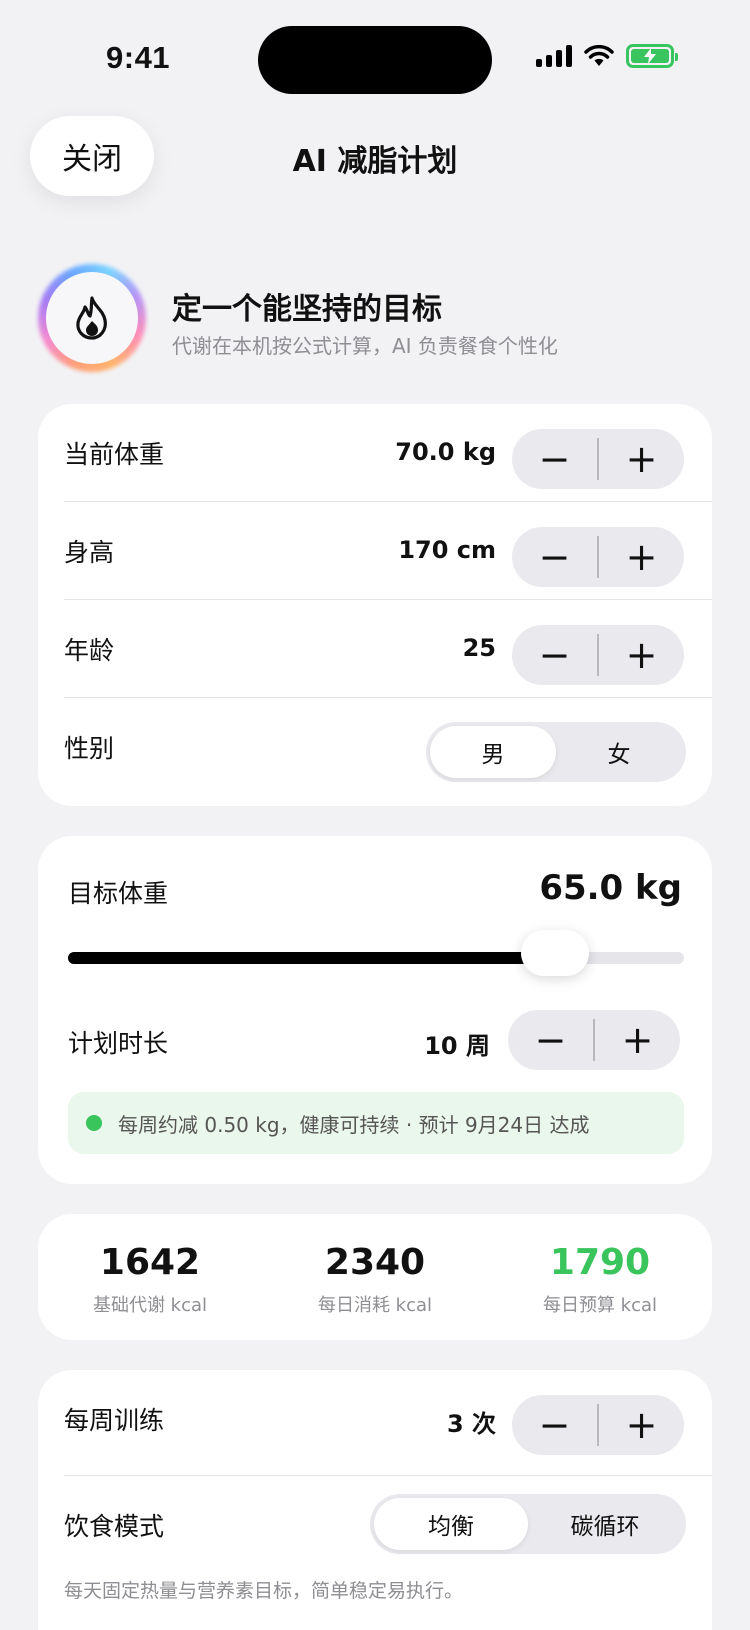  What do you see at coordinates (92, 318) in the screenshot?
I see `flame-icon` at bounding box center [92, 318].